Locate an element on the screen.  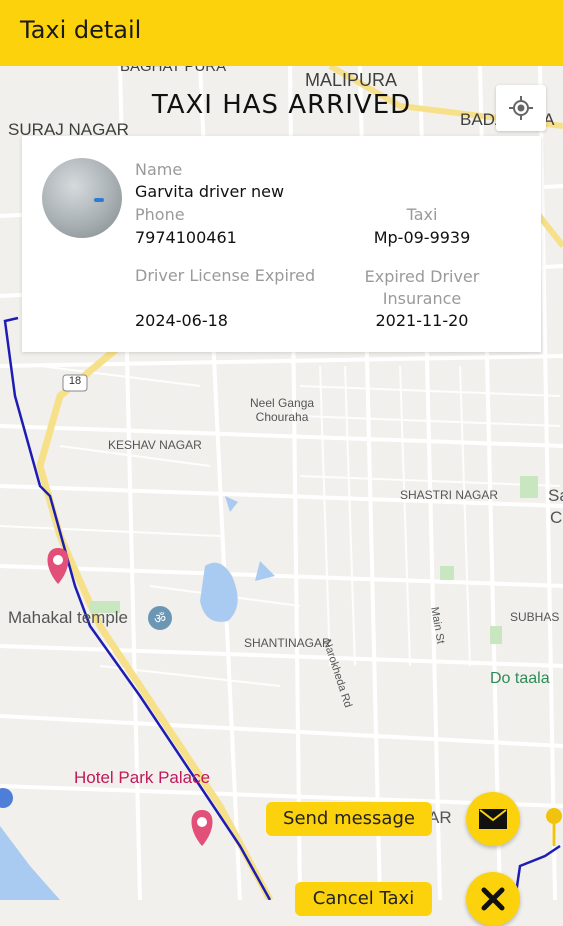
my-location-button is located at coordinates (521, 108).